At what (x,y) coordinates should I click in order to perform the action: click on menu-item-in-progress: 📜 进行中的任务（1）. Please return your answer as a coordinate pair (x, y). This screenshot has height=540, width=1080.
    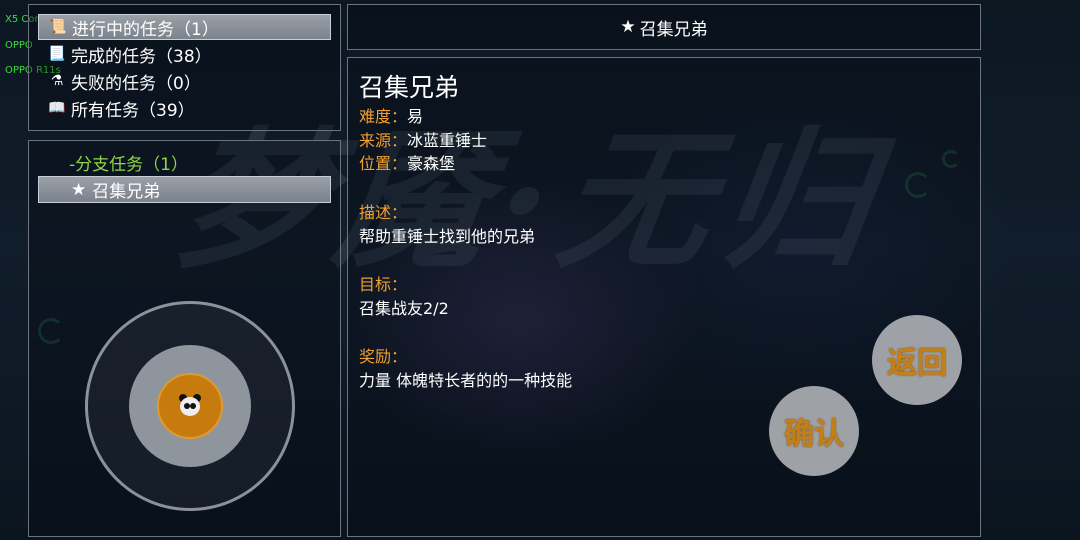
    Looking at the image, I should click on (184, 27).